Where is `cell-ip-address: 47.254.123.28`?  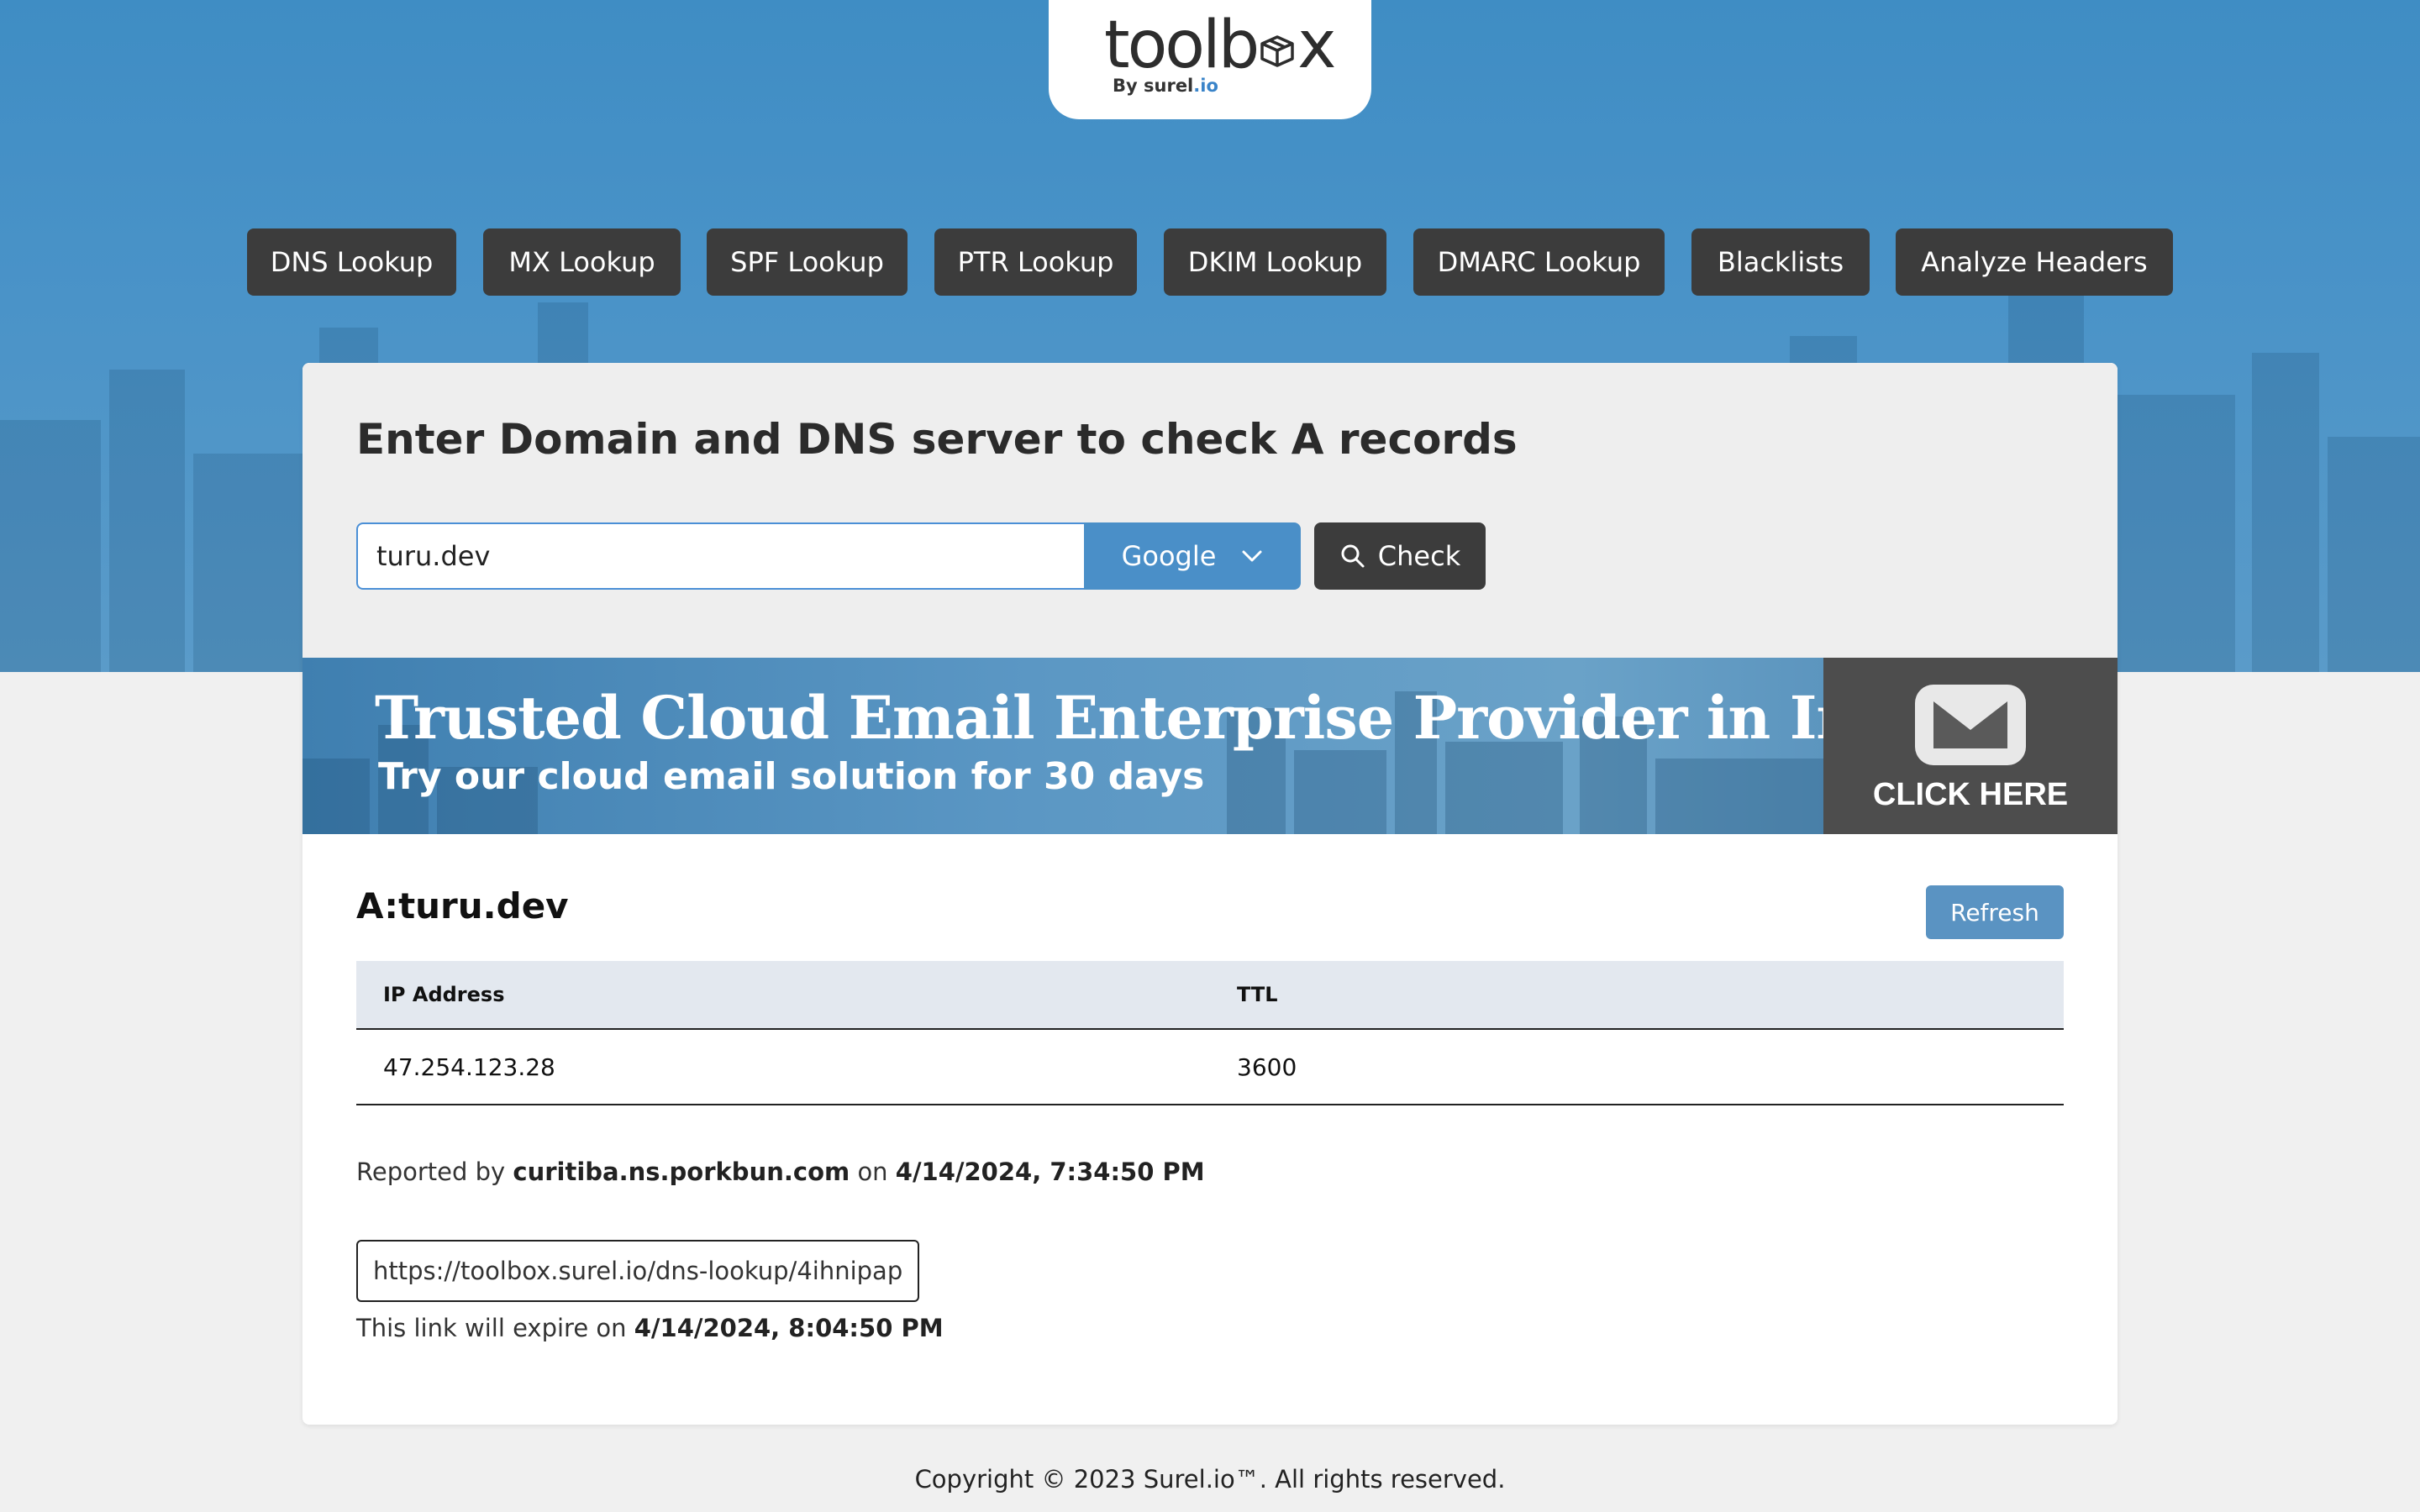 cell-ip-address: 47.254.123.28 is located at coordinates (469, 1067).